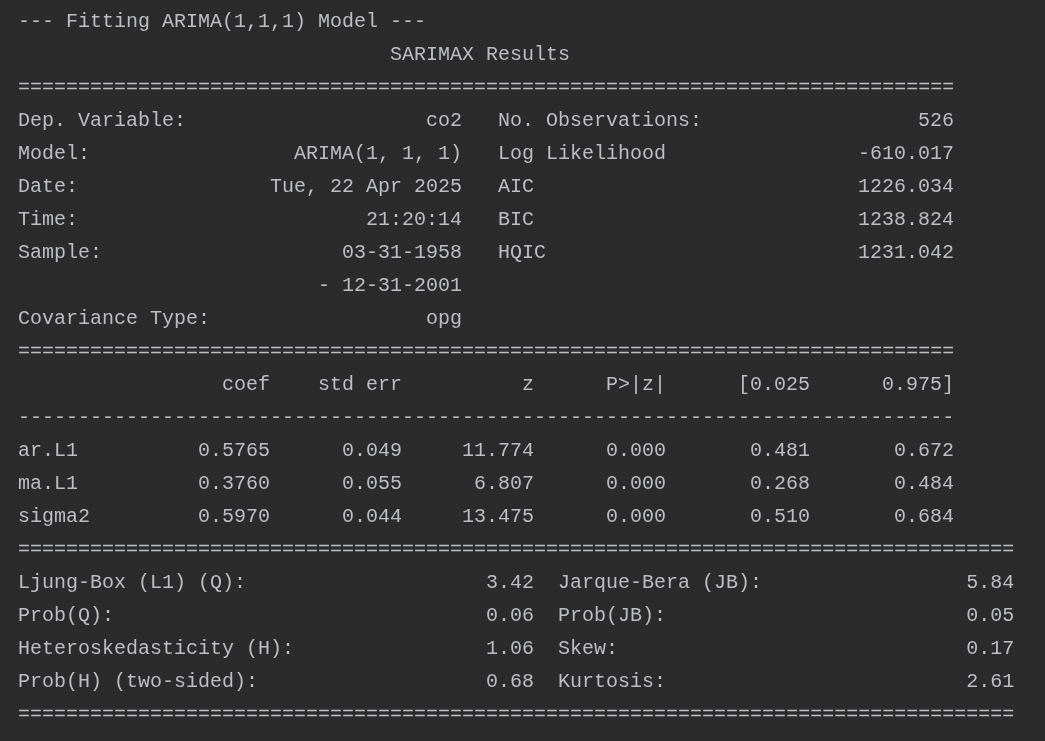 This screenshot has height=741, width=1045. Describe the element at coordinates (924, 516) in the screenshot. I see `table-cell: 0.684` at that location.